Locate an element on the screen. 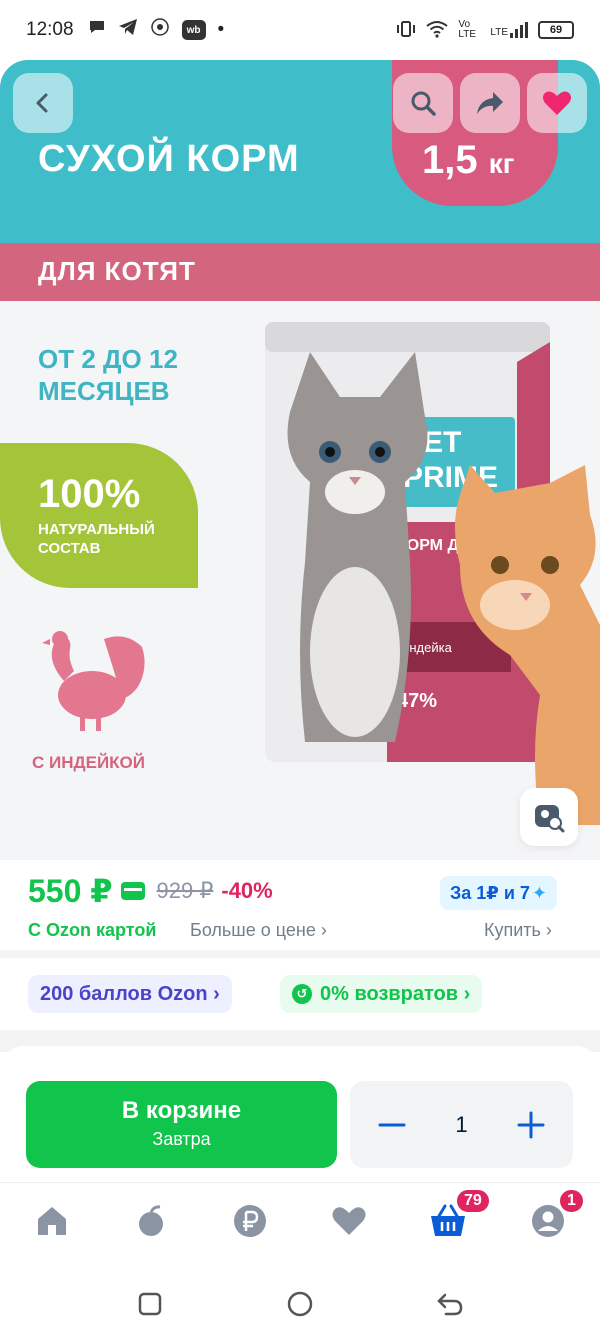  quantity-value: 1 is located at coordinates (461, 1124).